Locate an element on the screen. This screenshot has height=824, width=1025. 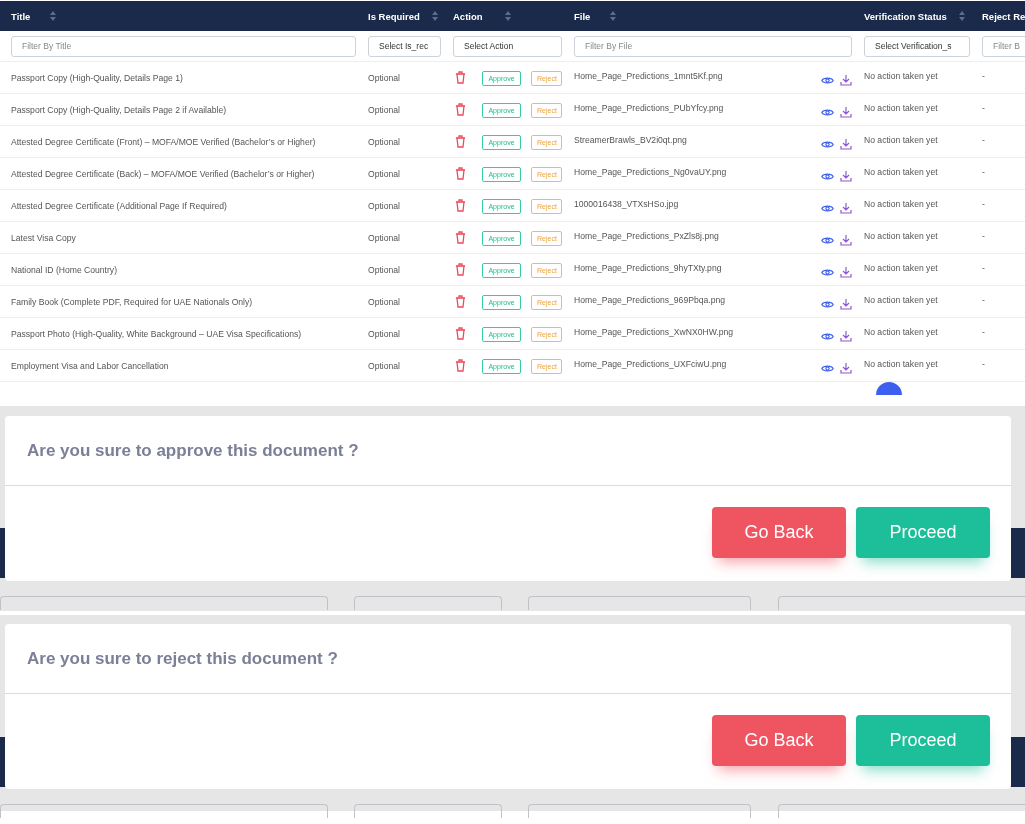
file-name: Home_Page_Predictions_969Pbqa.png is located at coordinates (649, 300).